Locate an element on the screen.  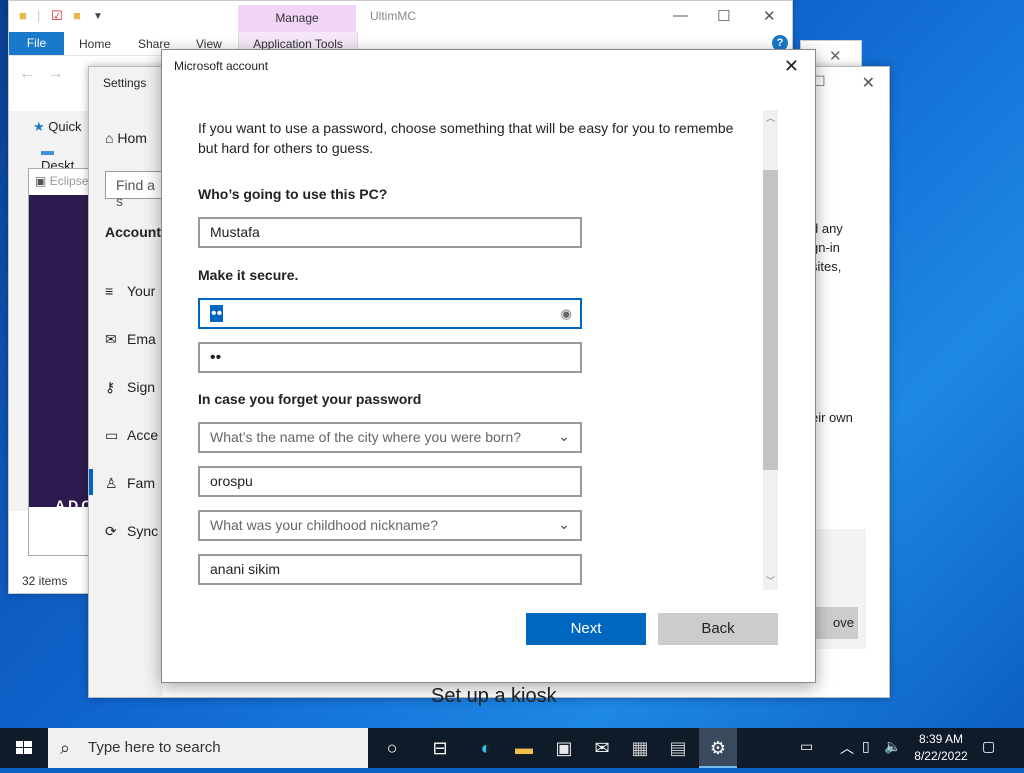
search-placeholder: Type here to search is located at coordinates (154, 747).